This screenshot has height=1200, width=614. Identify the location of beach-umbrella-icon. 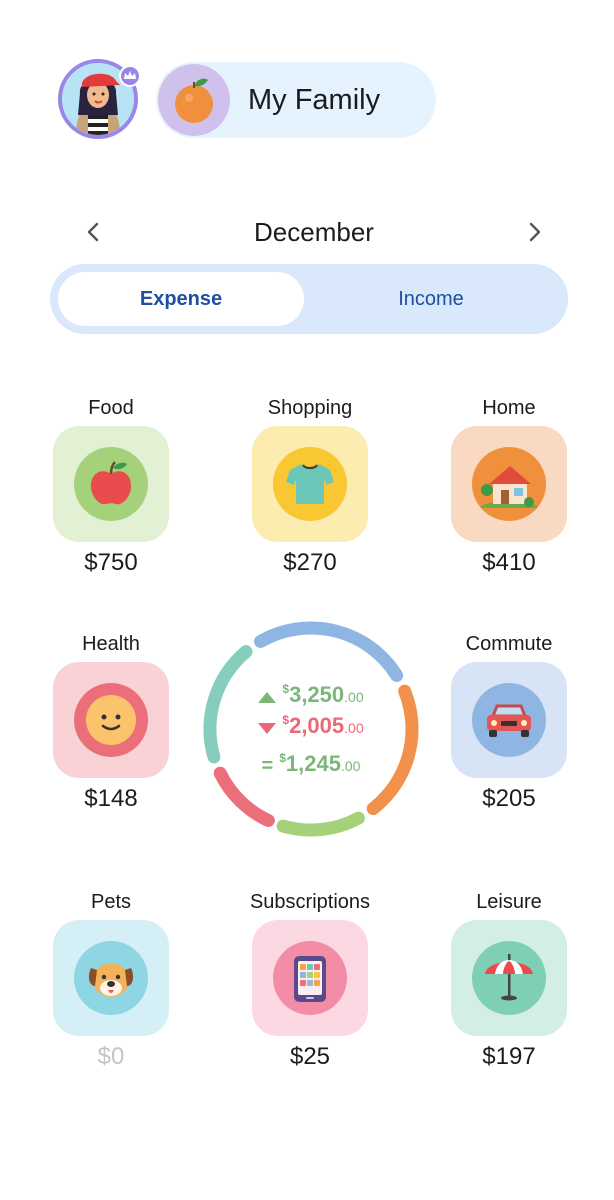
(509, 978).